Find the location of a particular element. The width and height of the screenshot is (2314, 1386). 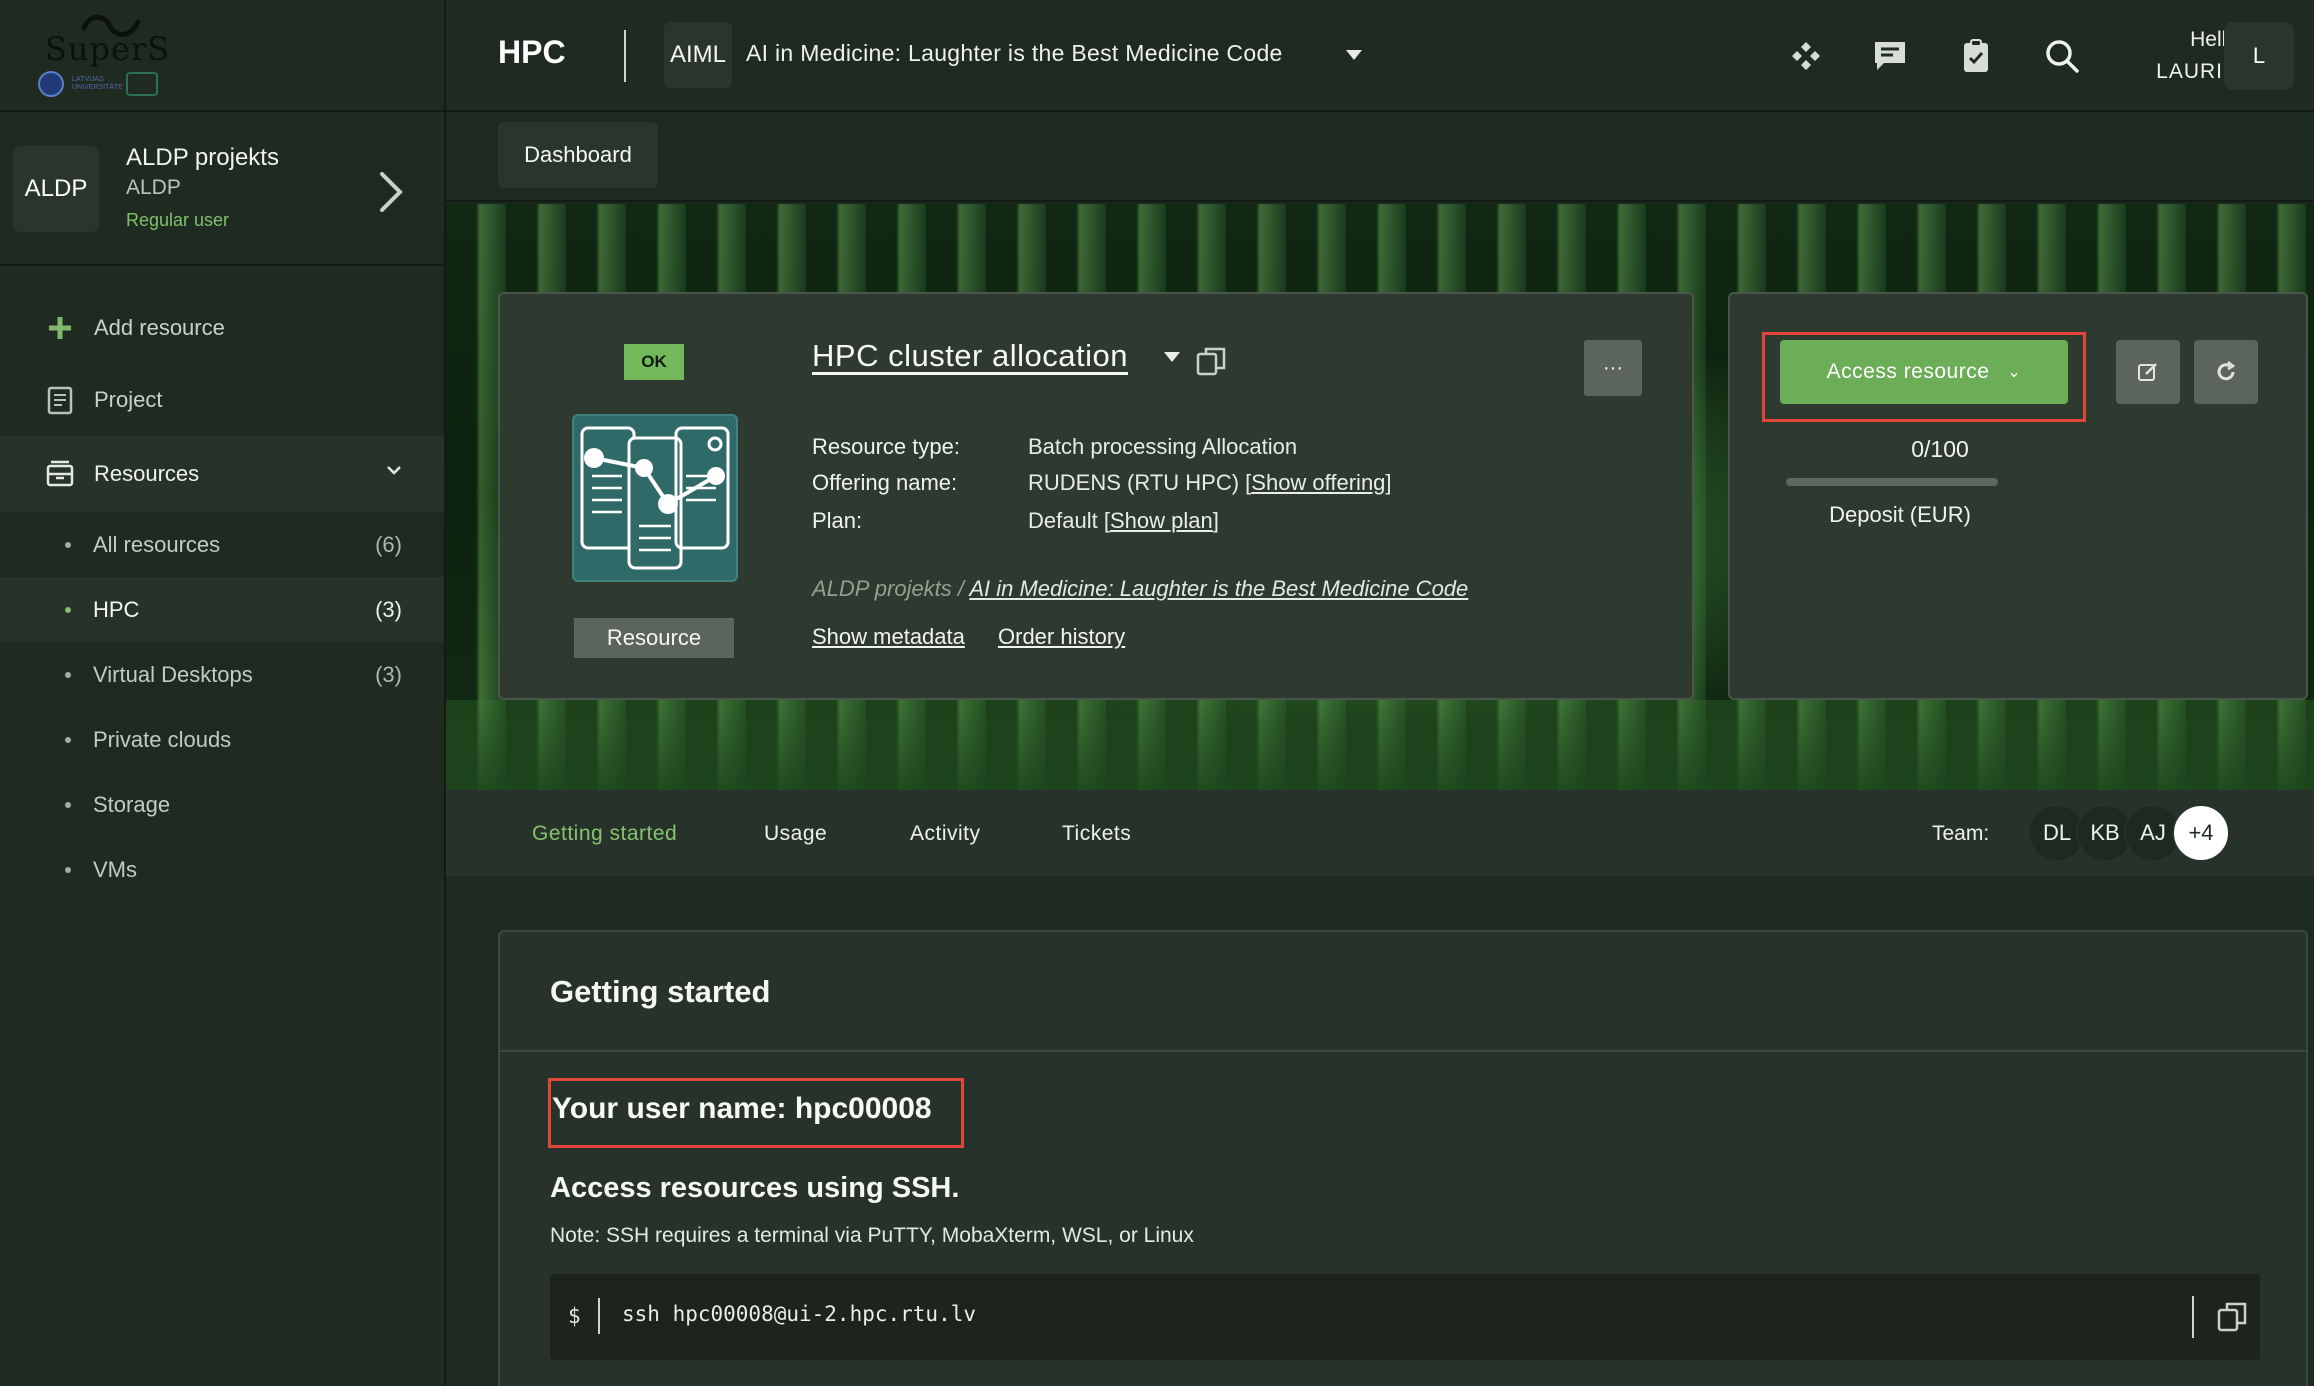

shell-prompt: $ is located at coordinates (574, 1316).